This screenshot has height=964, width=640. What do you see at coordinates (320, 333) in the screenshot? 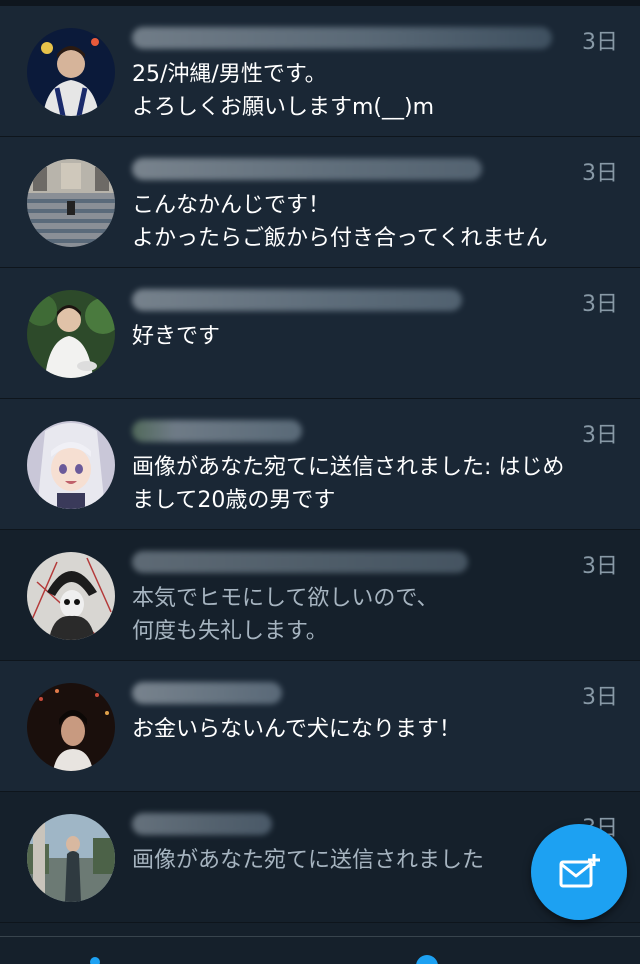
I see `conversation-row: 3日 好きです` at bounding box center [320, 333].